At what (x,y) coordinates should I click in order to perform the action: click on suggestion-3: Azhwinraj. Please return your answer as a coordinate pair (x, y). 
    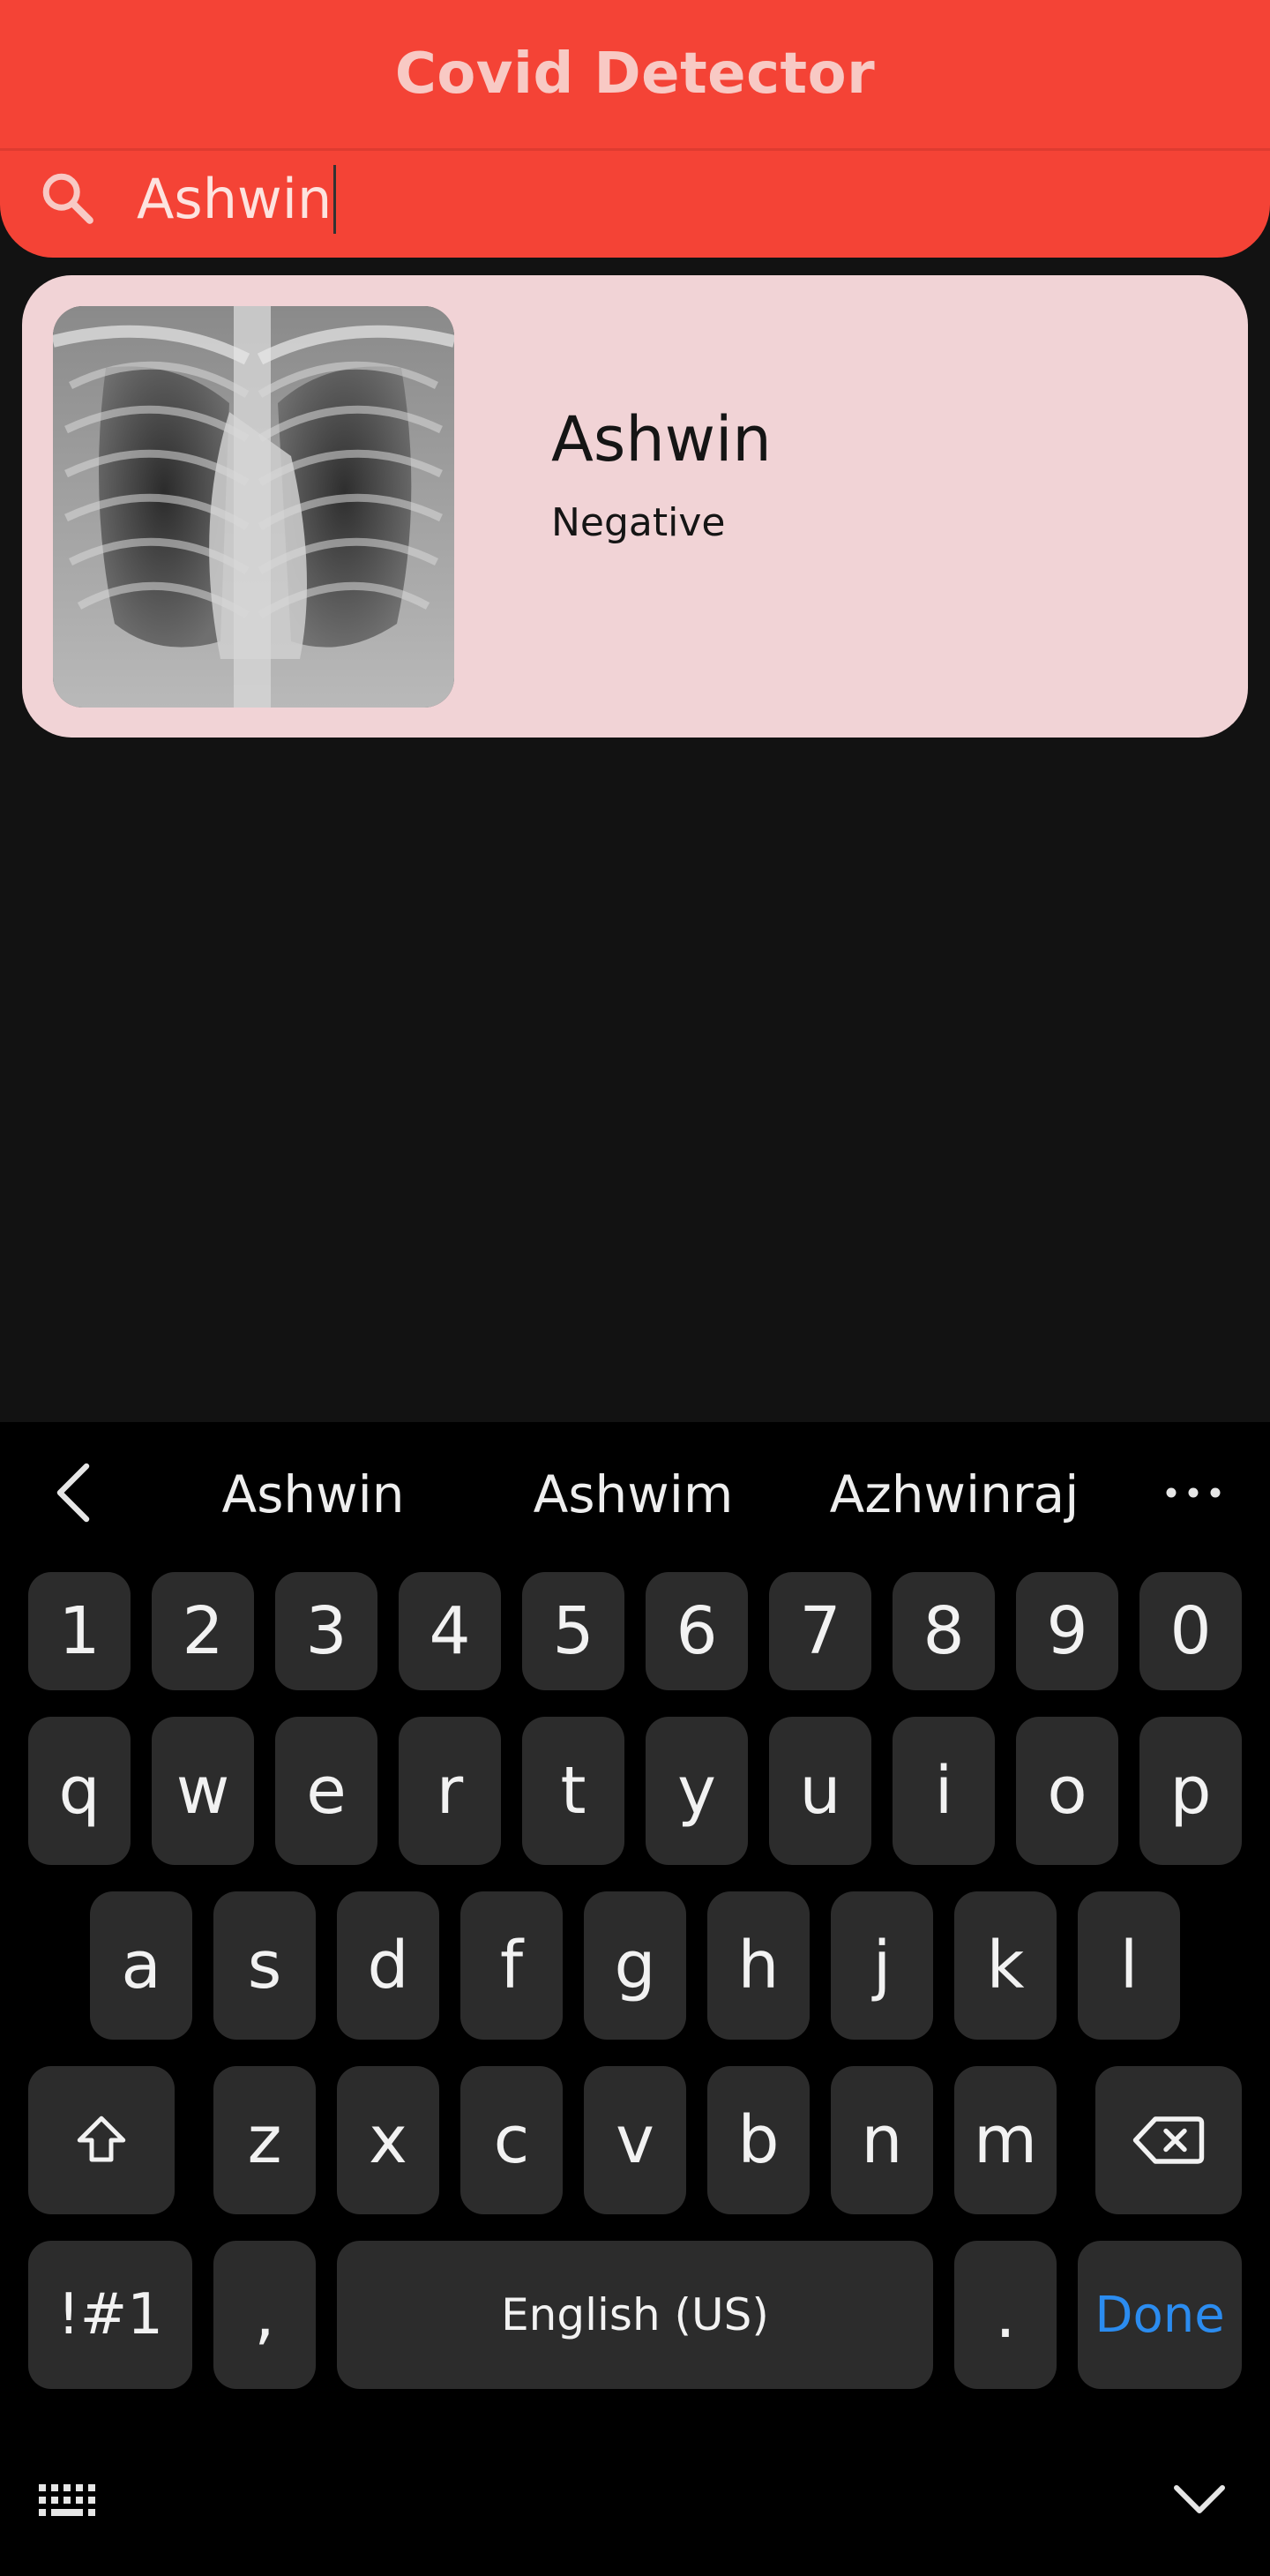
    Looking at the image, I should click on (954, 1495).